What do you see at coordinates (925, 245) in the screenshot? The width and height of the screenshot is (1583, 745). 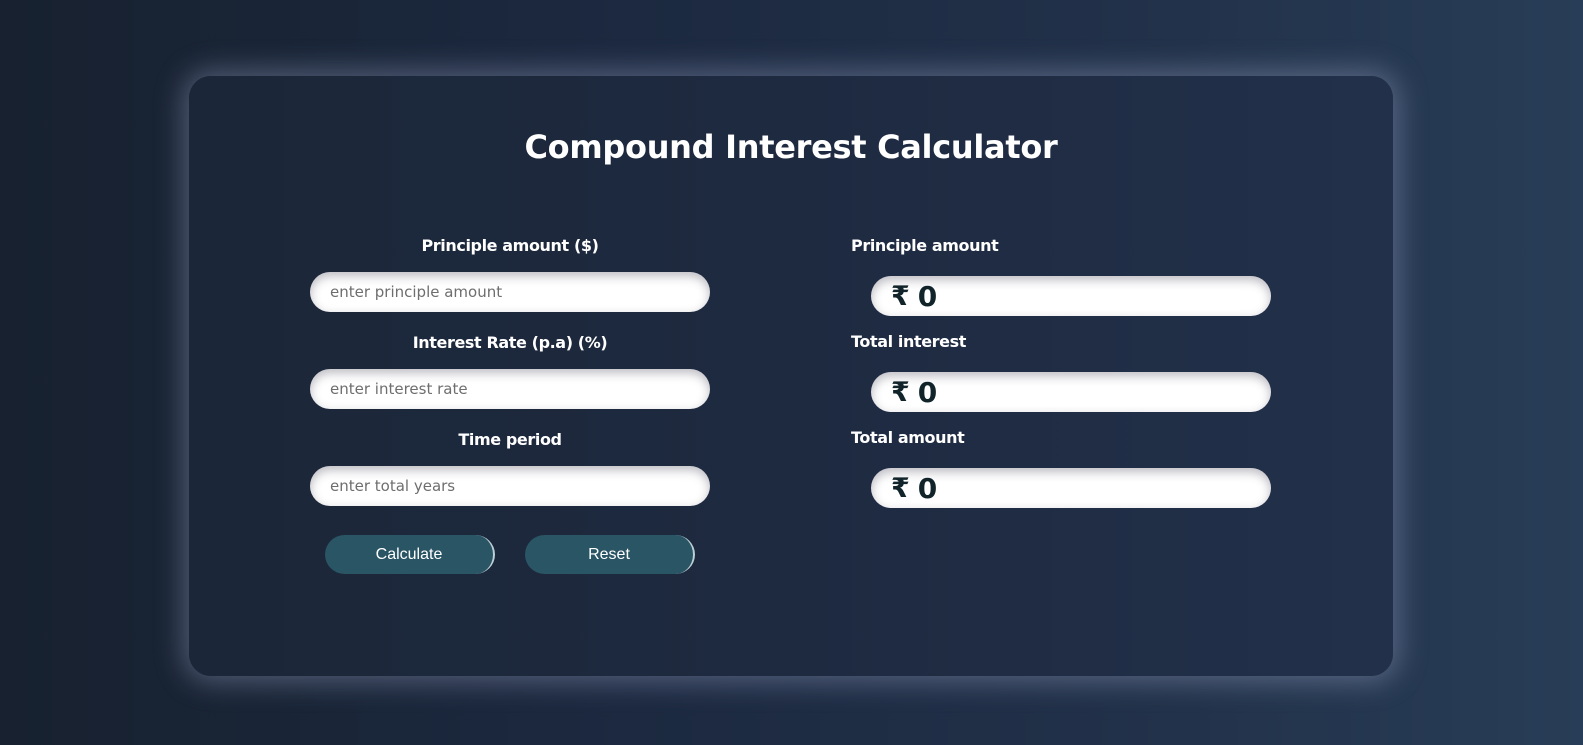 I see `result-principal-label: Principle amount` at bounding box center [925, 245].